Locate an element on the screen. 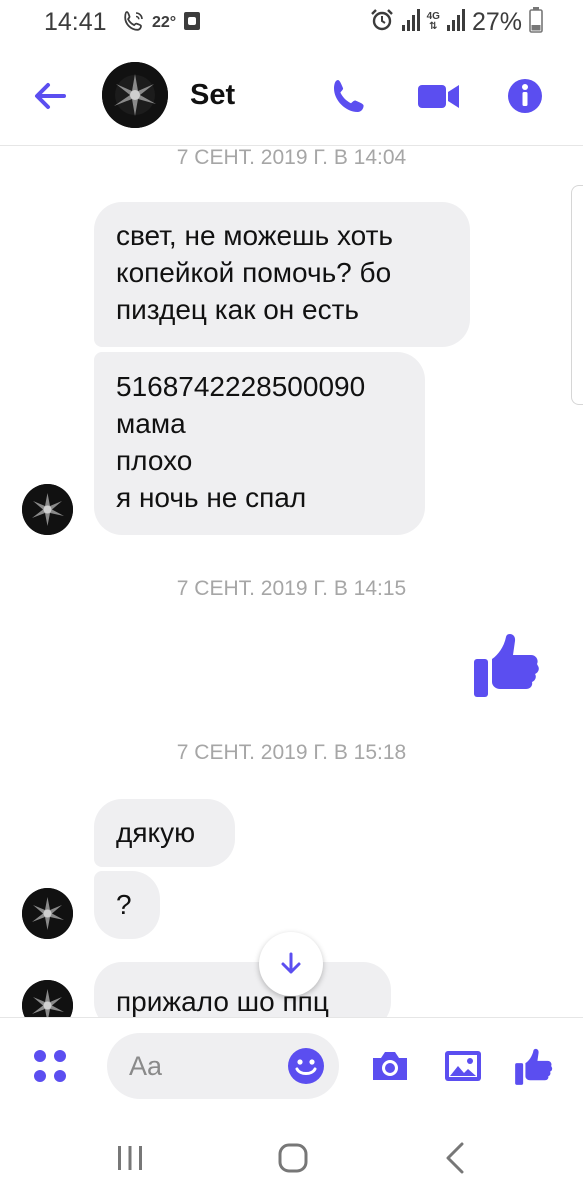  timestamp: 7 СЕНТ. 2019 Г. В 14:15 is located at coordinates (291, 588).